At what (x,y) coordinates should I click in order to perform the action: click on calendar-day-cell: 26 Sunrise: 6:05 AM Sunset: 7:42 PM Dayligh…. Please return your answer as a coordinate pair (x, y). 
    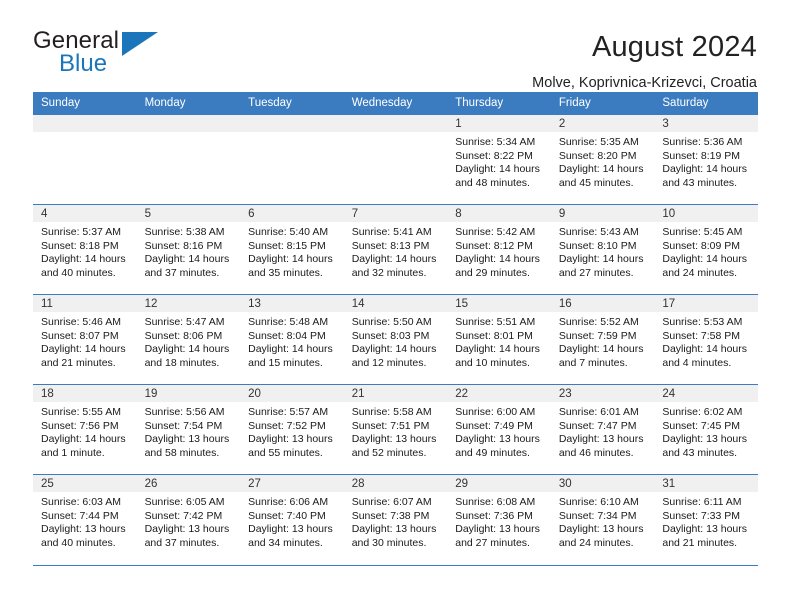
    Looking at the image, I should click on (188, 519).